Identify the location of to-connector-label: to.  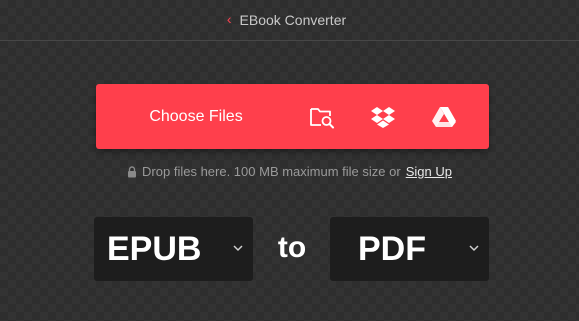
(292, 247).